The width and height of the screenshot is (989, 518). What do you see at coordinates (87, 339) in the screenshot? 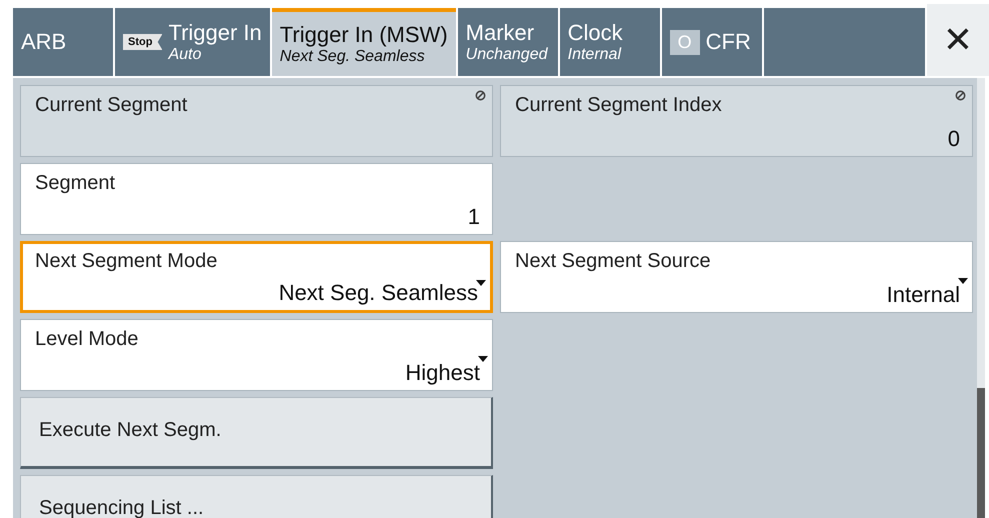
I see `field-label: Level Mode` at bounding box center [87, 339].